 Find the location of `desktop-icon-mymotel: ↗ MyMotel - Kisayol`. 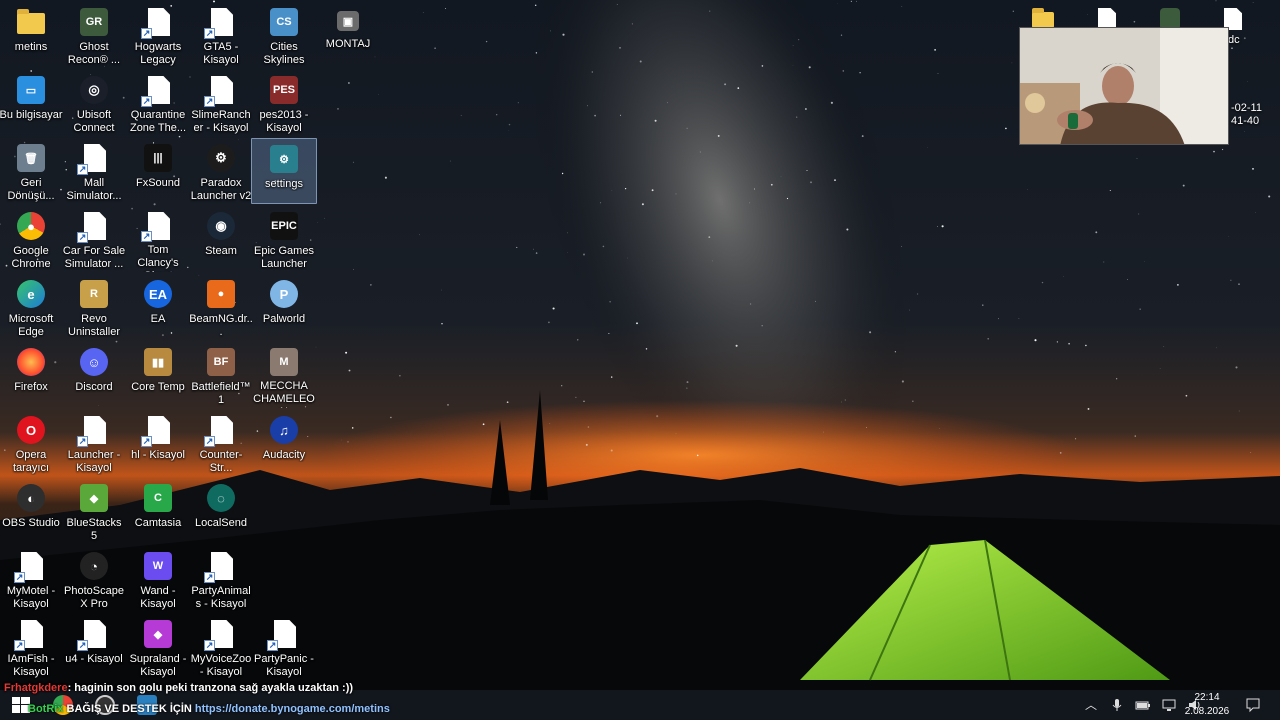

desktop-icon-mymotel: ↗ MyMotel - Kisayol is located at coordinates (32, 579).